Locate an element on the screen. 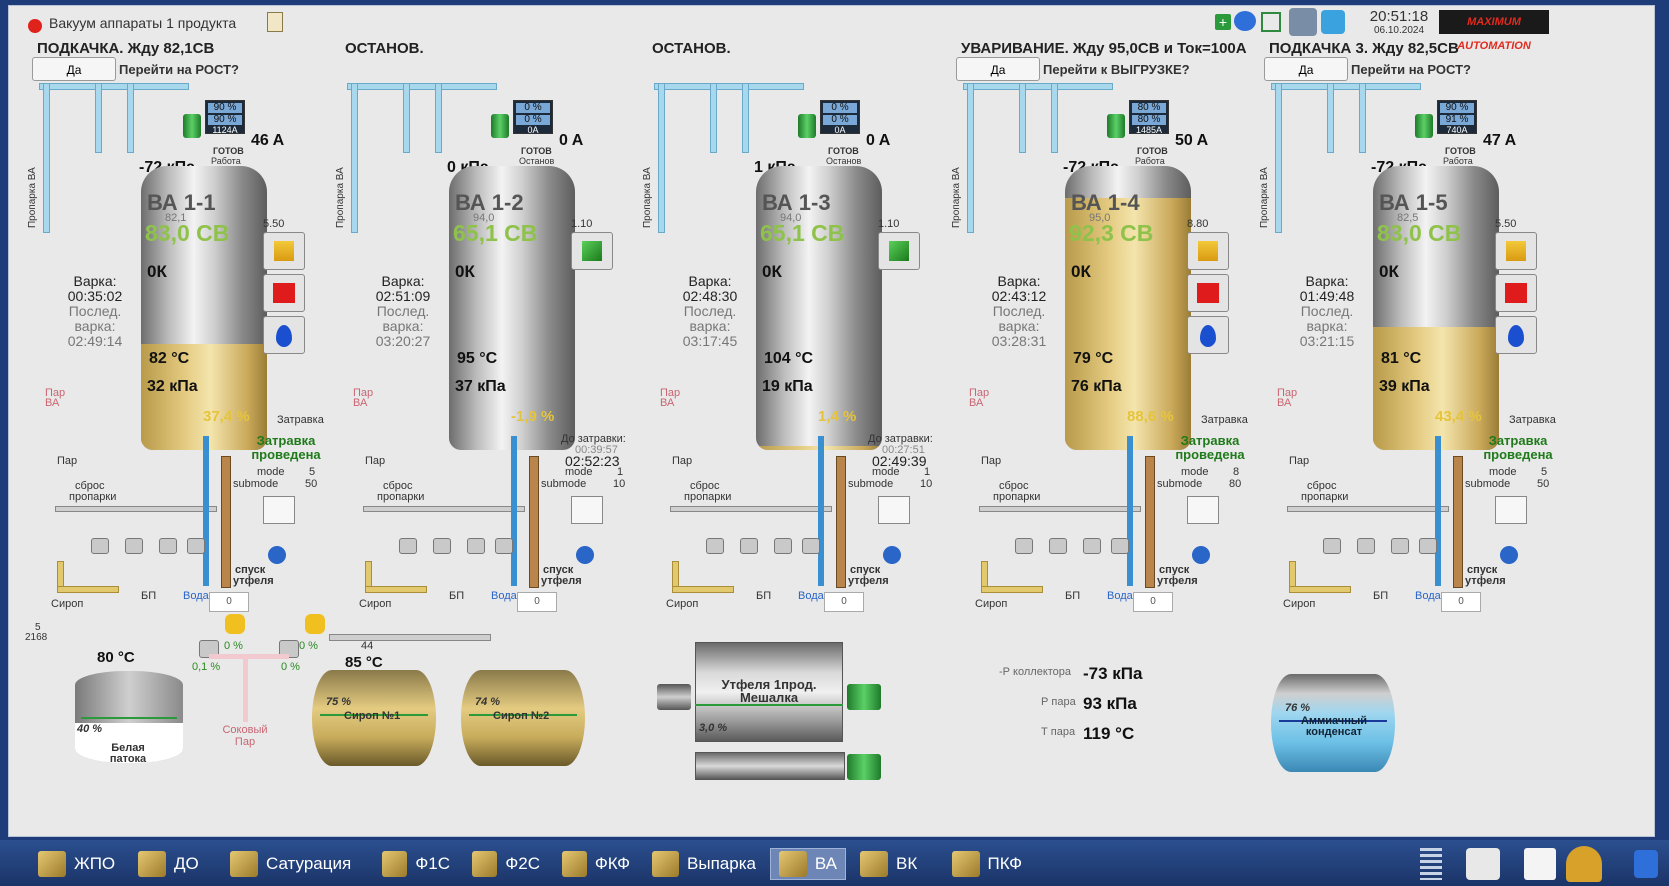 This screenshot has height=886, width=1669. sok-pipe is located at coordinates (245, 688).